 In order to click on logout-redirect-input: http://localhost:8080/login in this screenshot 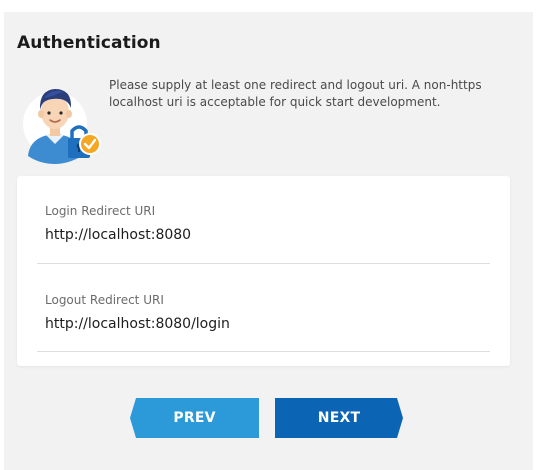, I will do `click(265, 324)`.